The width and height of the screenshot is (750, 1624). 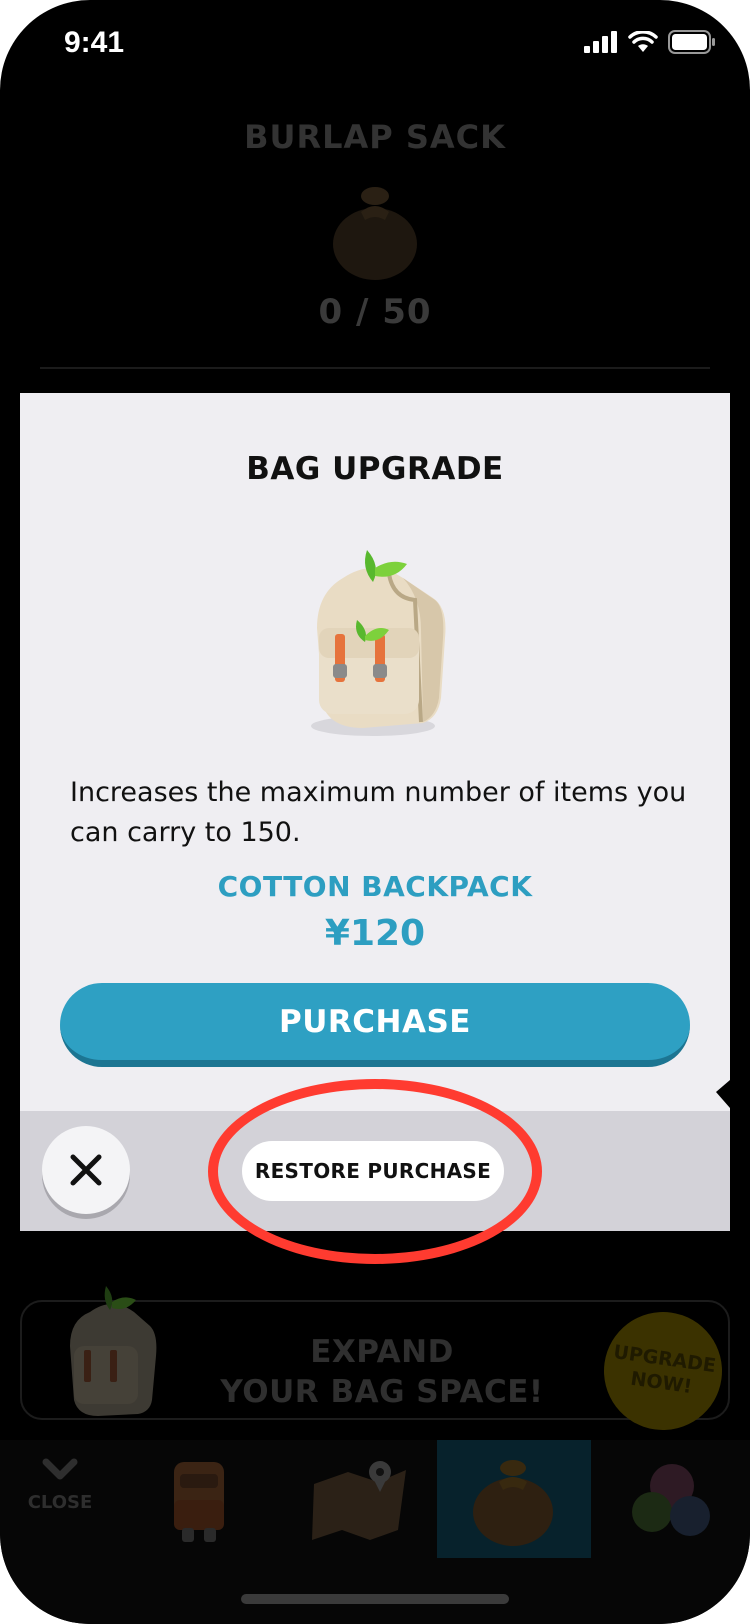 What do you see at coordinates (375, 886) in the screenshot?
I see `product-name: COTTON BACKPACK` at bounding box center [375, 886].